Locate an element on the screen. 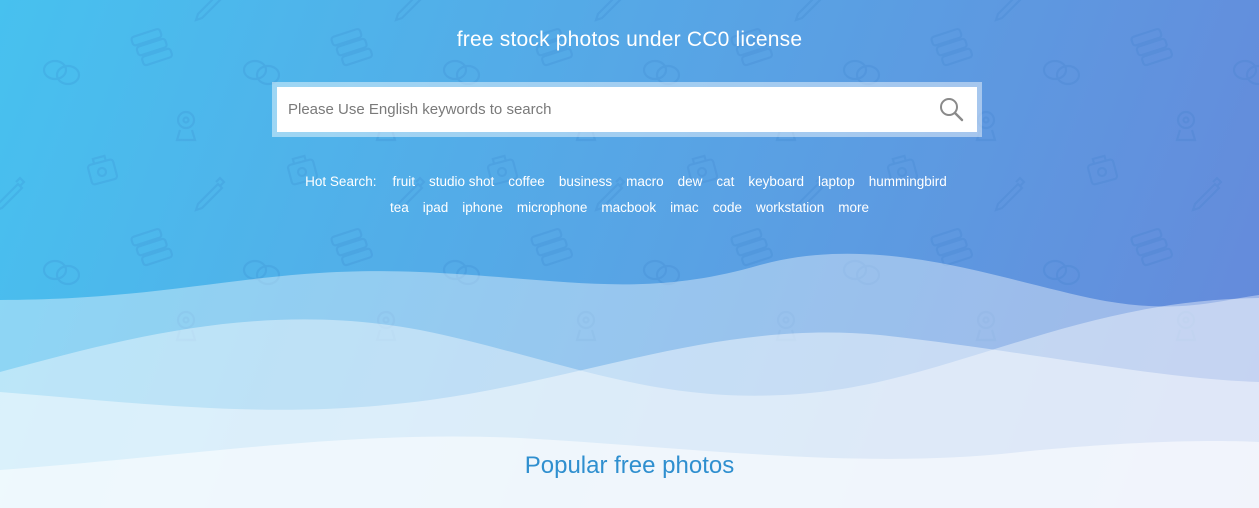 This screenshot has height=508, width=1259. hot-tag: tea is located at coordinates (399, 207).